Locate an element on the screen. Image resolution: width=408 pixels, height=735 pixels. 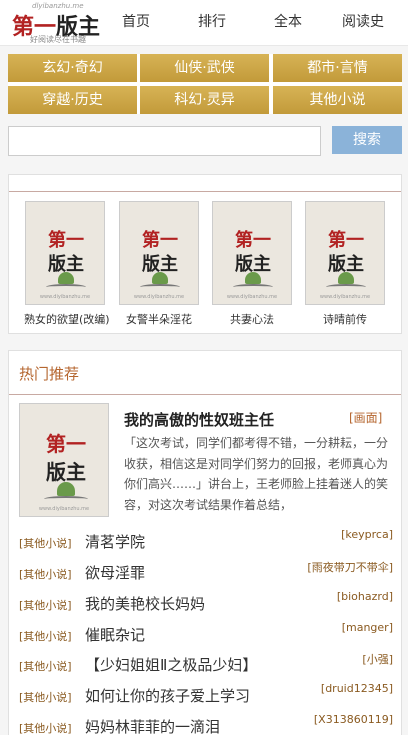
list-item: [其他小说] 清茗学院 [keyprca] is located at coordinates (206, 540).